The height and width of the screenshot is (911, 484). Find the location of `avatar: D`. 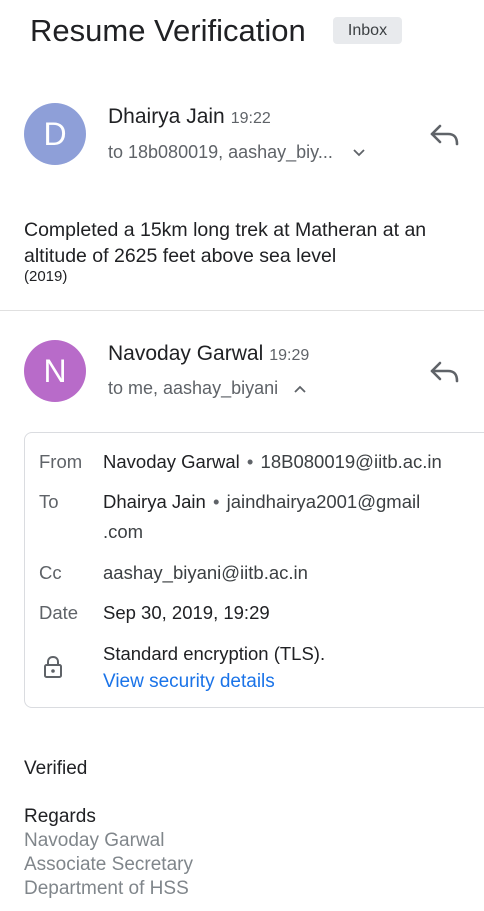

avatar: D is located at coordinates (55, 134).